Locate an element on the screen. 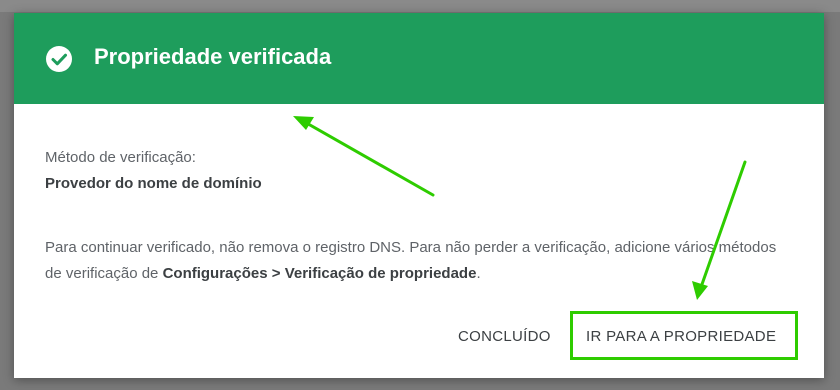 The width and height of the screenshot is (840, 390). go-to-property-highlight: IR PARA A PROPRIEDADE is located at coordinates (684, 335).